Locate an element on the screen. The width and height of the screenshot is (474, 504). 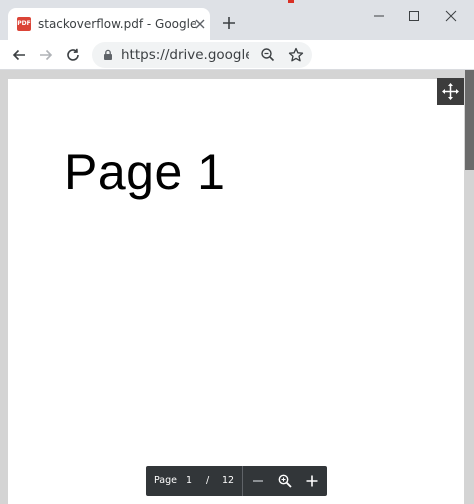
back-arrow-icon is located at coordinates (19, 55).